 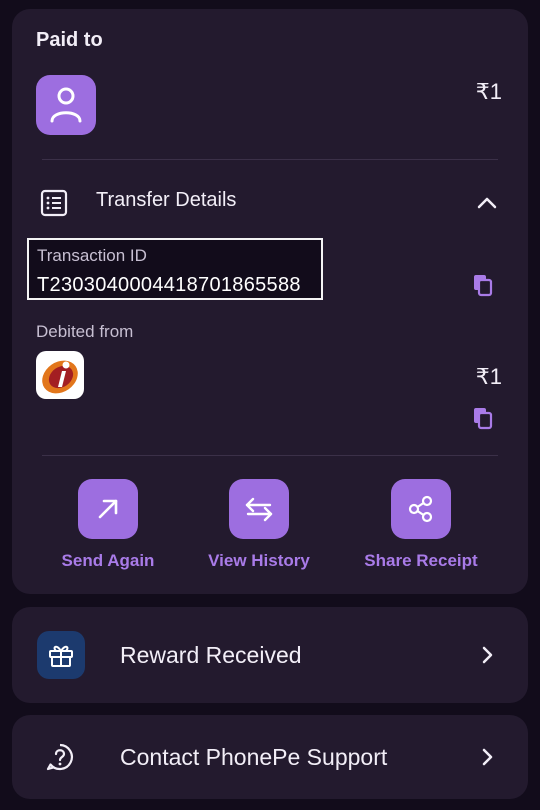 I want to click on share-receipt-icon-tile, so click(x=421, y=509).